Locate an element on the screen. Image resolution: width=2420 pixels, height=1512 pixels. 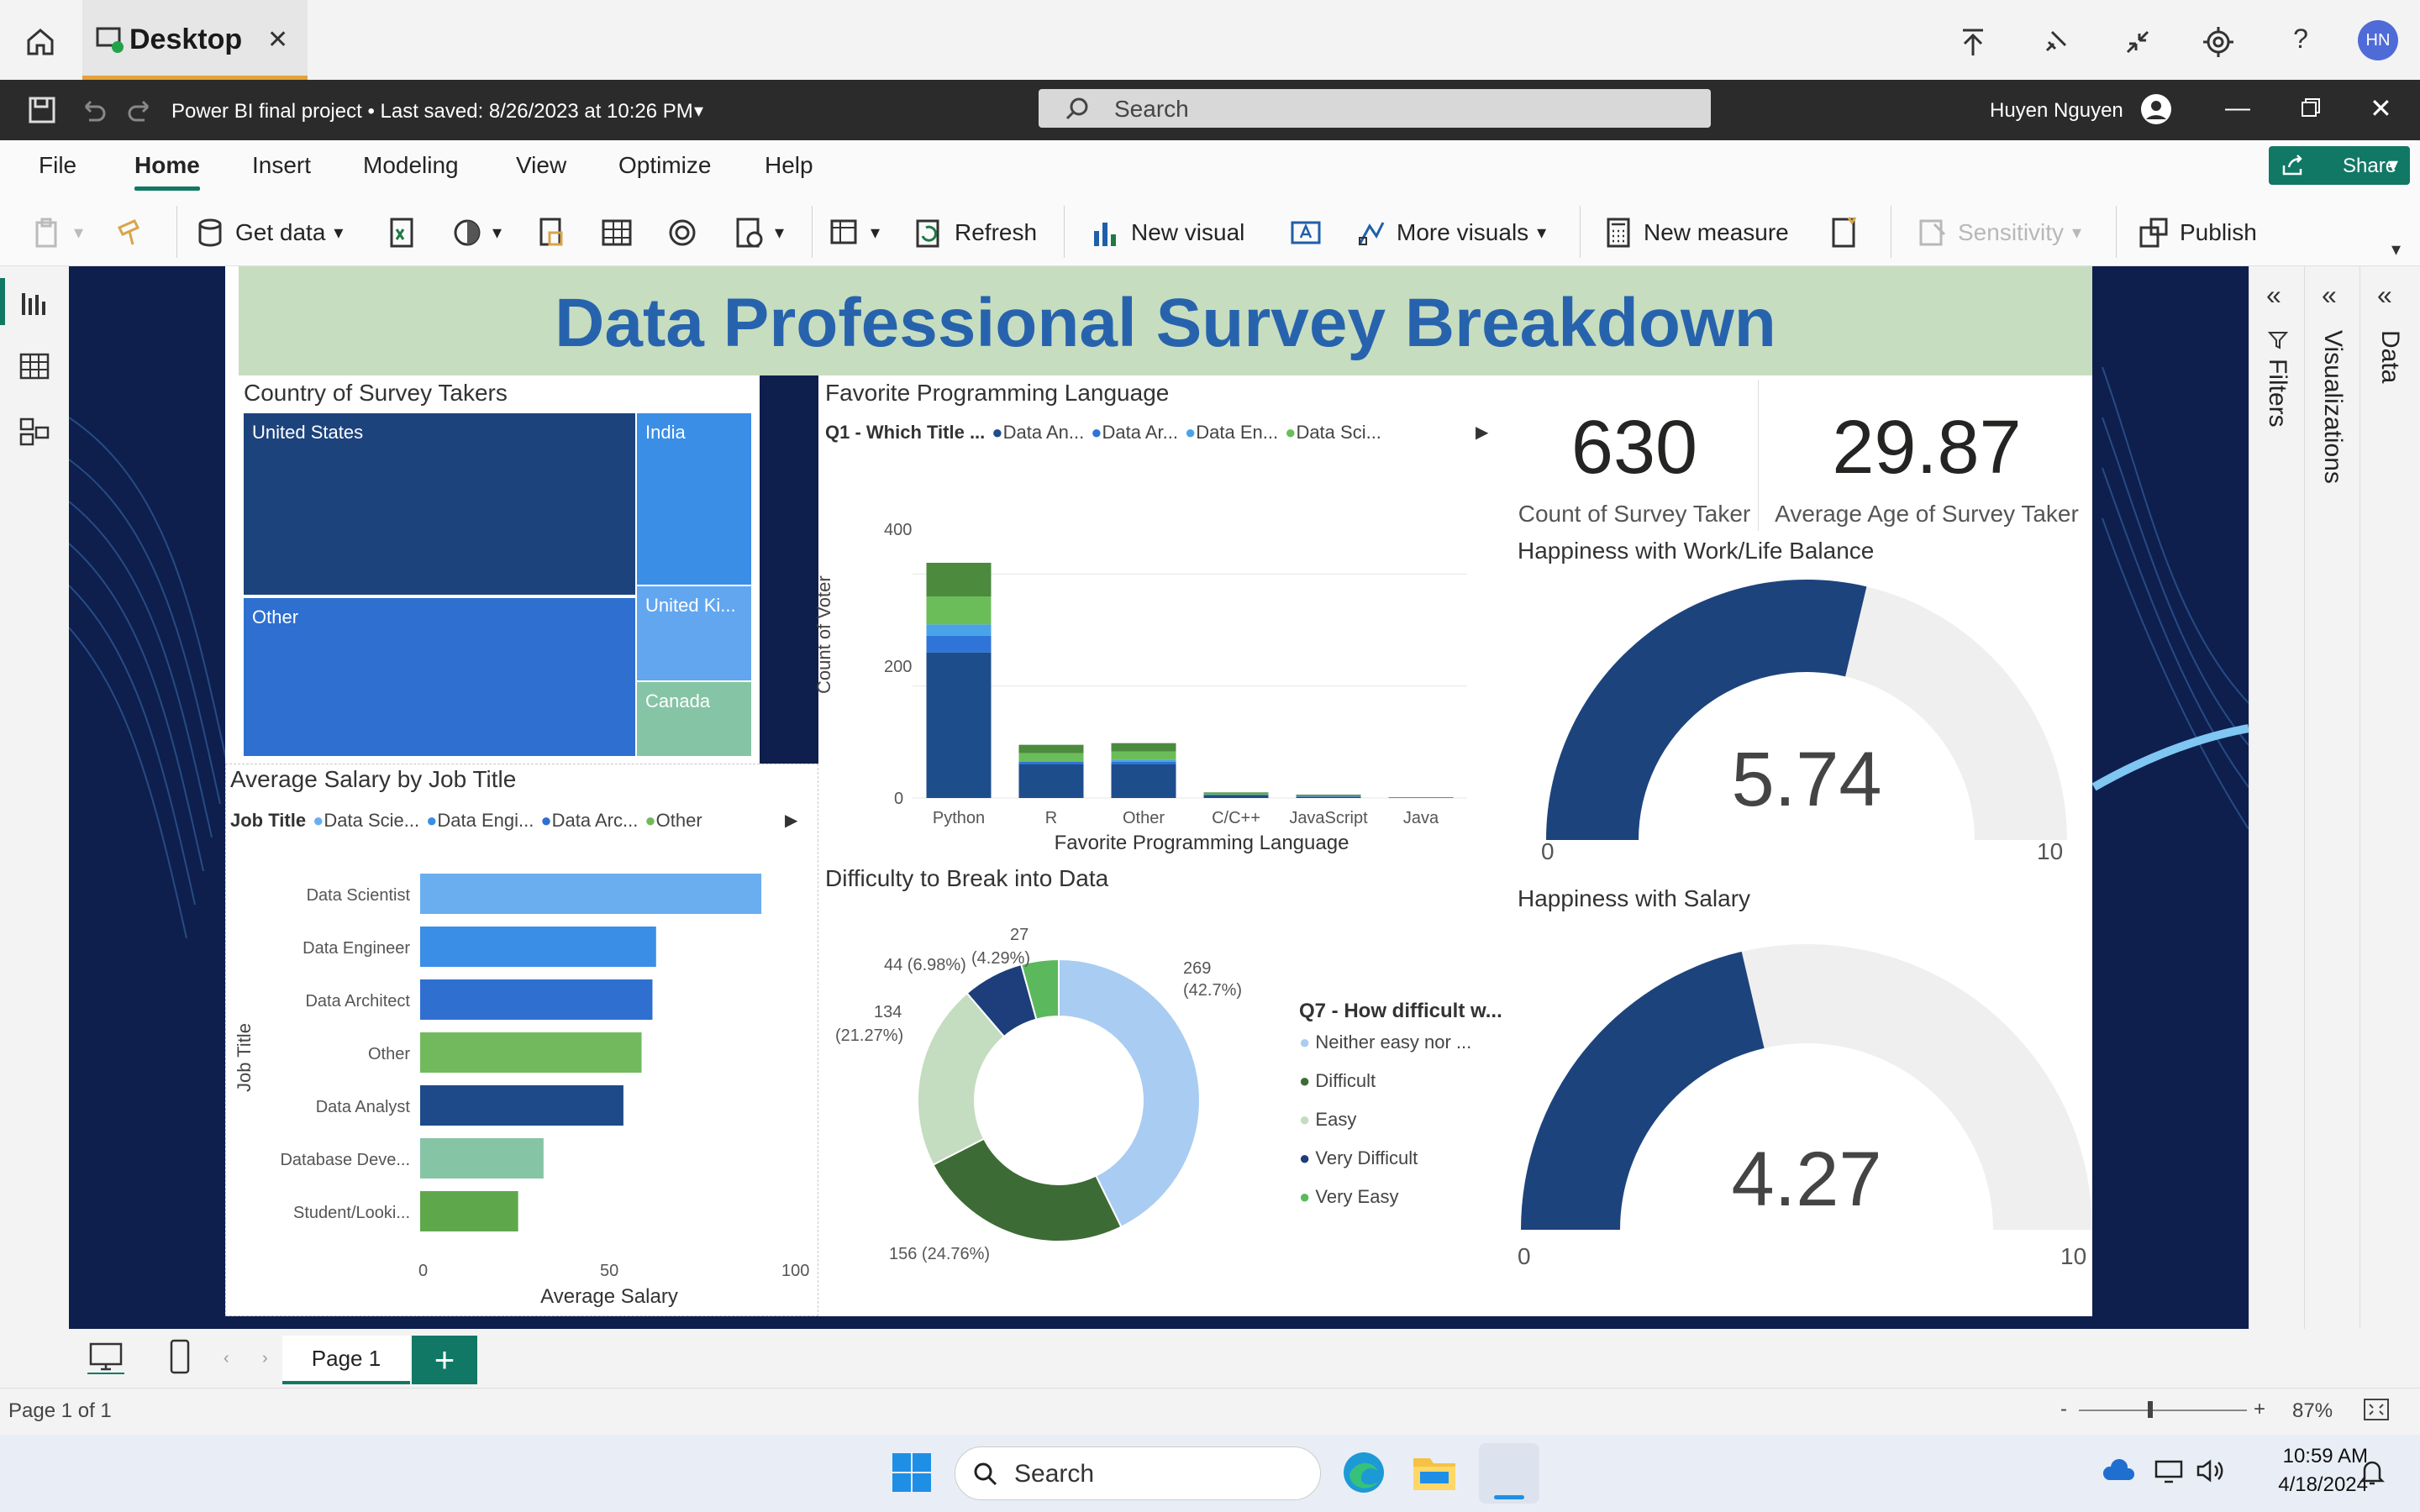
legend-item: ● Difficult is located at coordinates (1401, 1081).